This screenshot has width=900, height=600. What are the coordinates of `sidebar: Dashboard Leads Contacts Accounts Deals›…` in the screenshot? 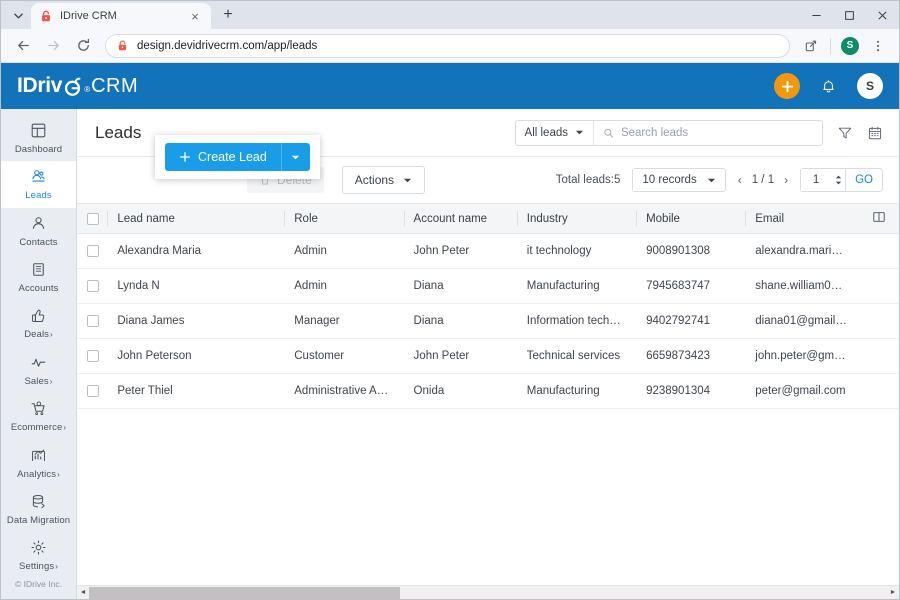 It's located at (39, 354).